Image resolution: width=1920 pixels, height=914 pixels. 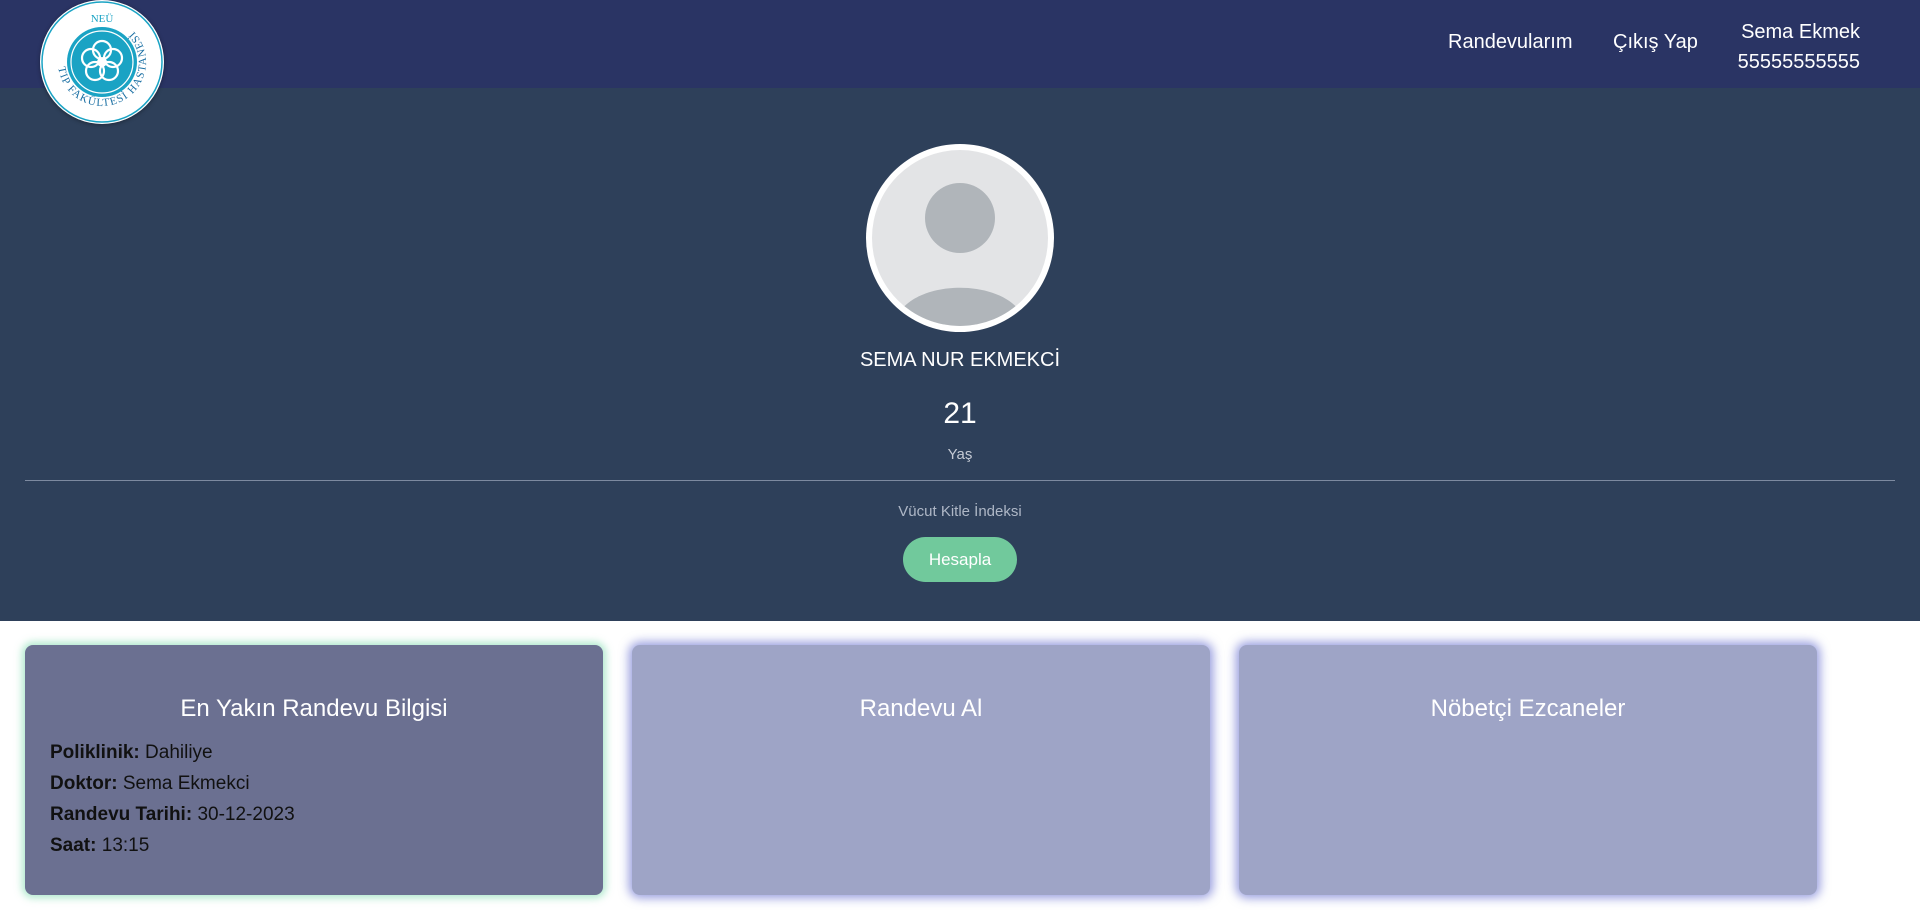 What do you see at coordinates (121, 814) in the screenshot?
I see `info-label: Randevu Tarihi:` at bounding box center [121, 814].